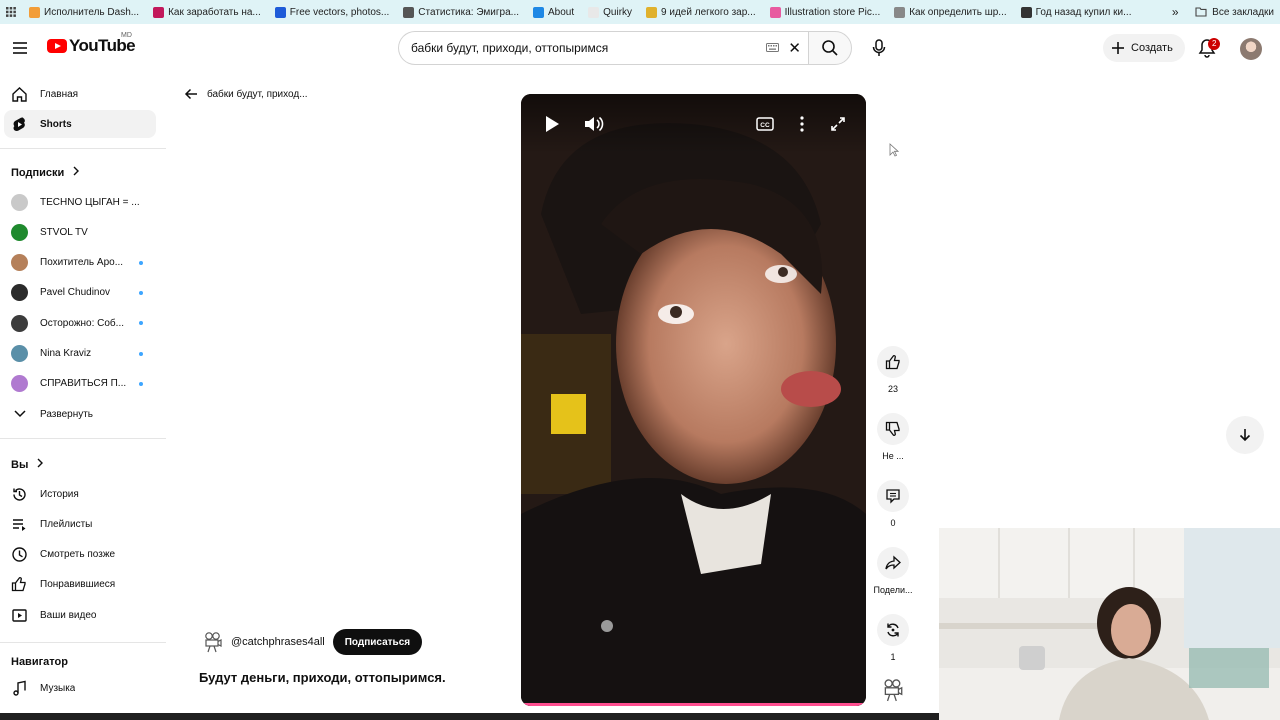 This screenshot has width=1280, height=720. I want to click on sidebar-item-subscription: Pavel Chudinov, so click(80, 293).